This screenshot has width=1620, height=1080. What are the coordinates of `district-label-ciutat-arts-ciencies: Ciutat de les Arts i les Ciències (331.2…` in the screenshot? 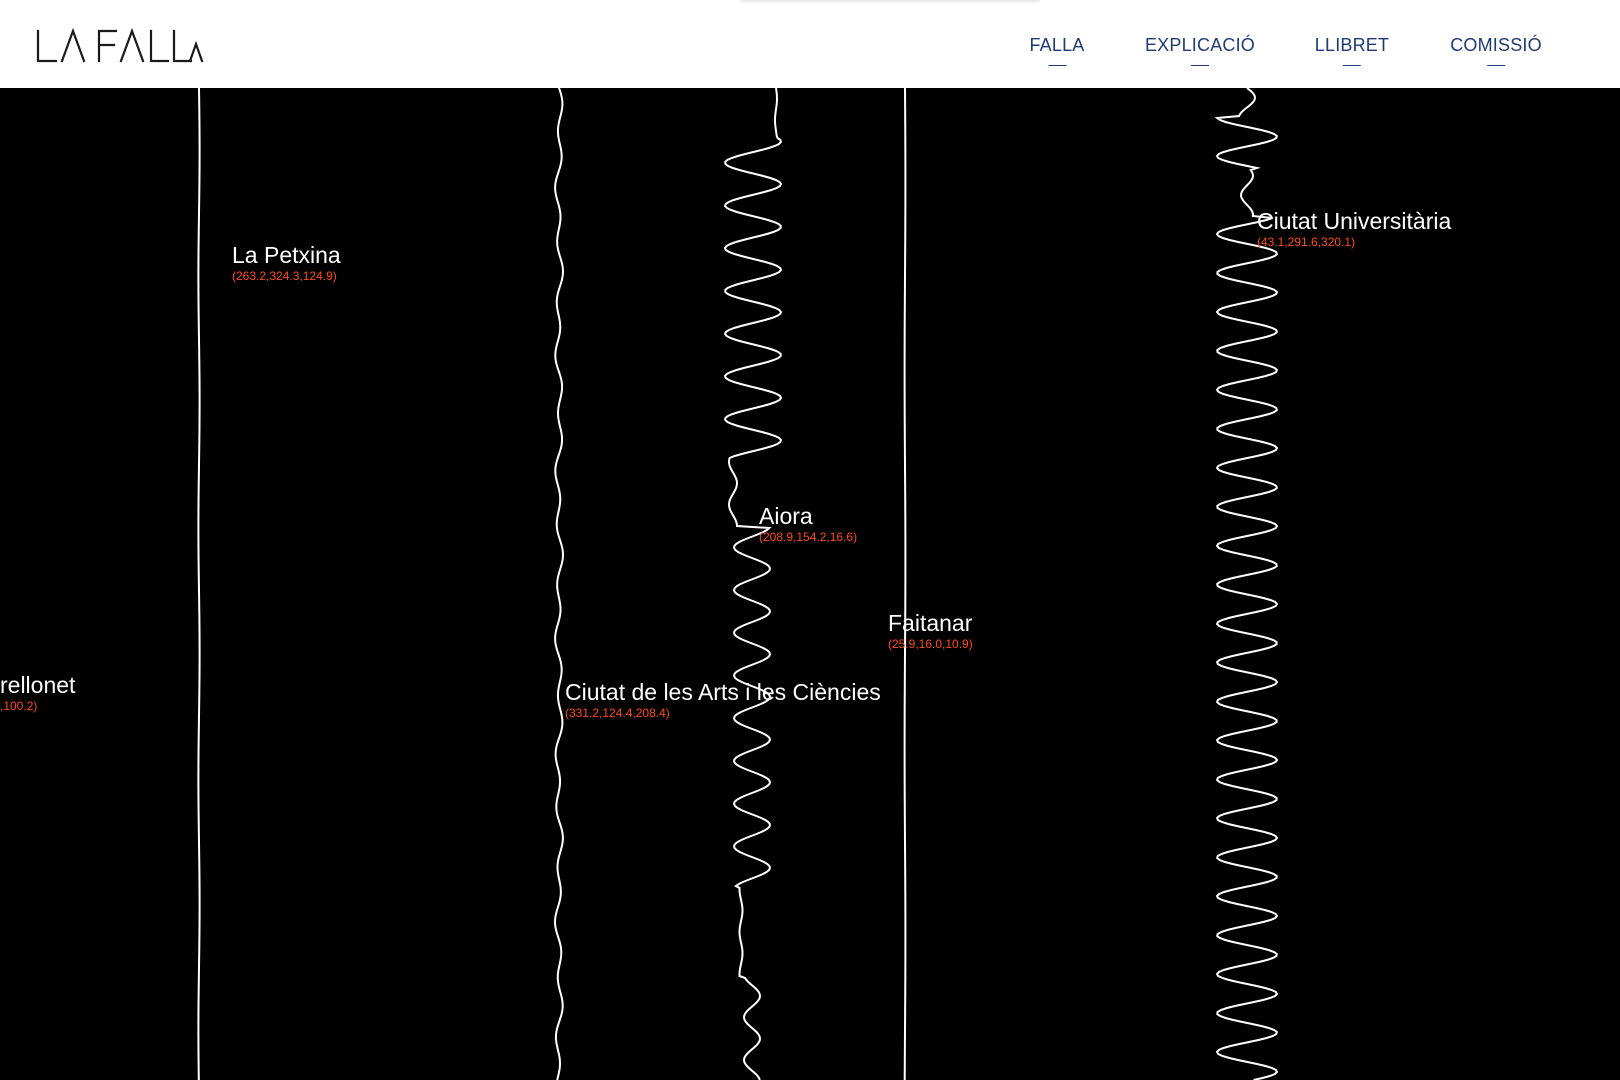 It's located at (723, 700).